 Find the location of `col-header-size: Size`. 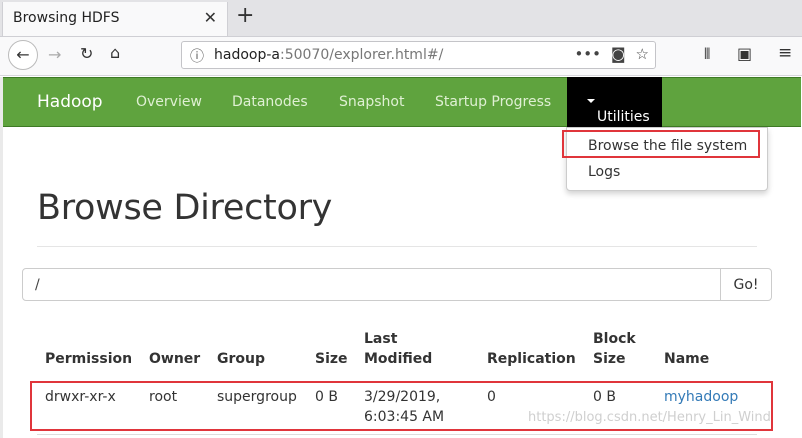

col-header-size: Size is located at coordinates (331, 359).